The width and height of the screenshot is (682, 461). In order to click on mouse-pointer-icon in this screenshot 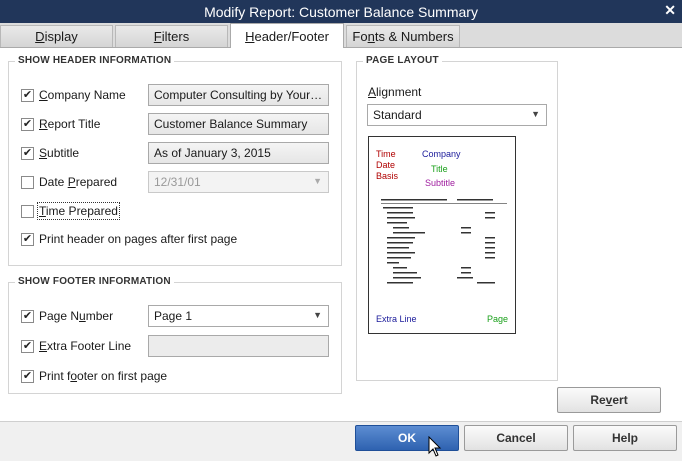, I will do `click(435, 446)`.